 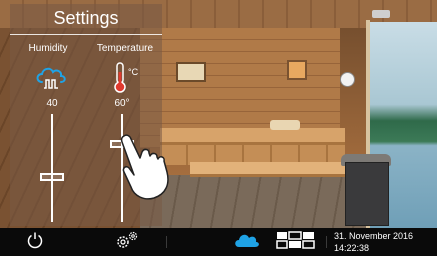 I want to click on time-text: 14:22:38, so click(x=352, y=248).